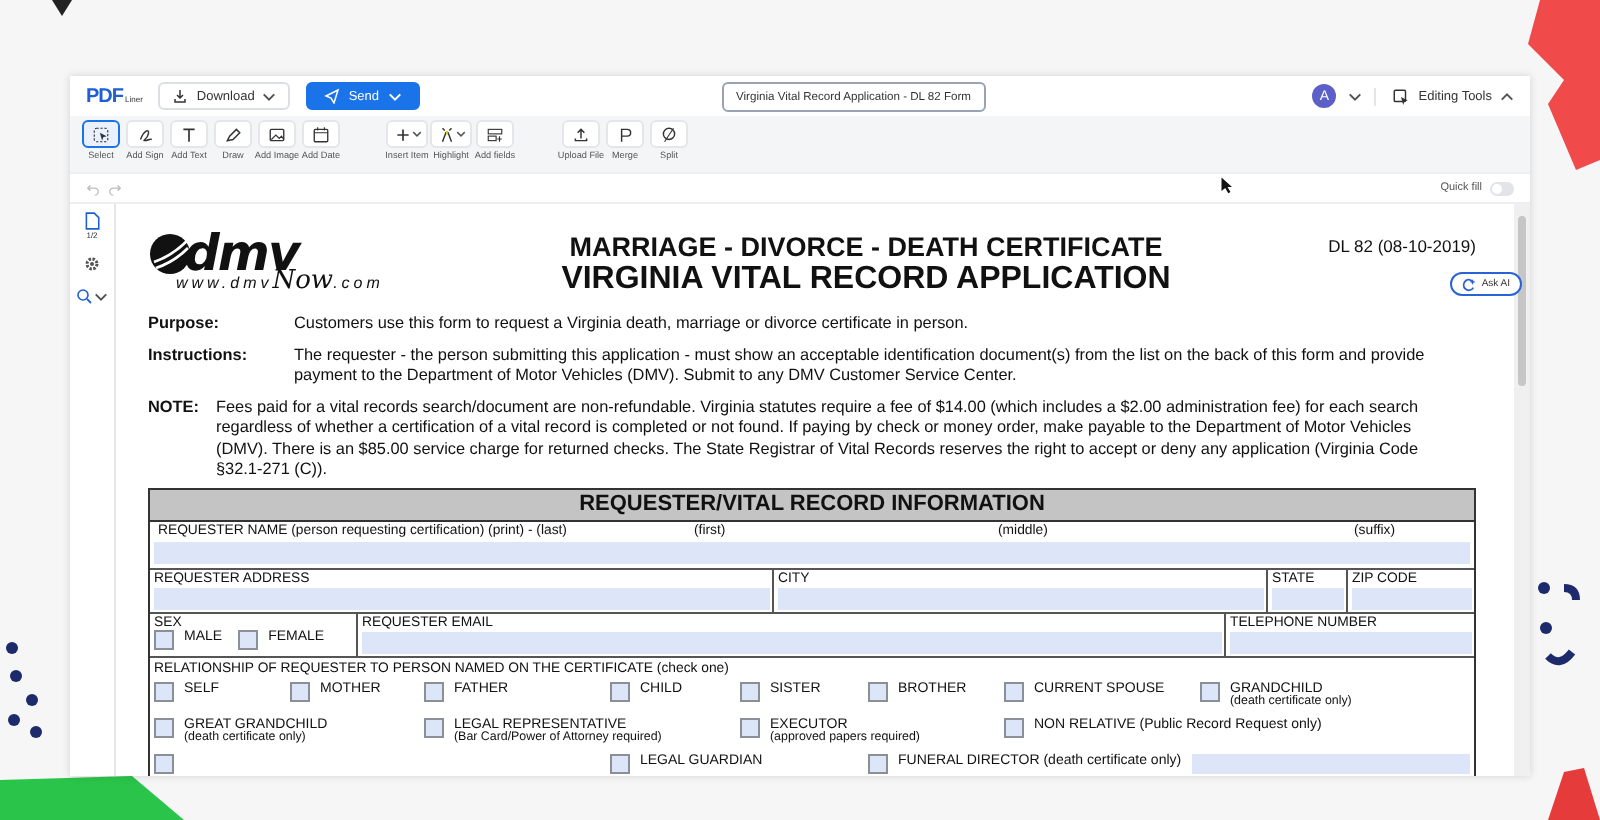 This screenshot has height=820, width=1600. I want to click on undo-icon, so click(93, 188).